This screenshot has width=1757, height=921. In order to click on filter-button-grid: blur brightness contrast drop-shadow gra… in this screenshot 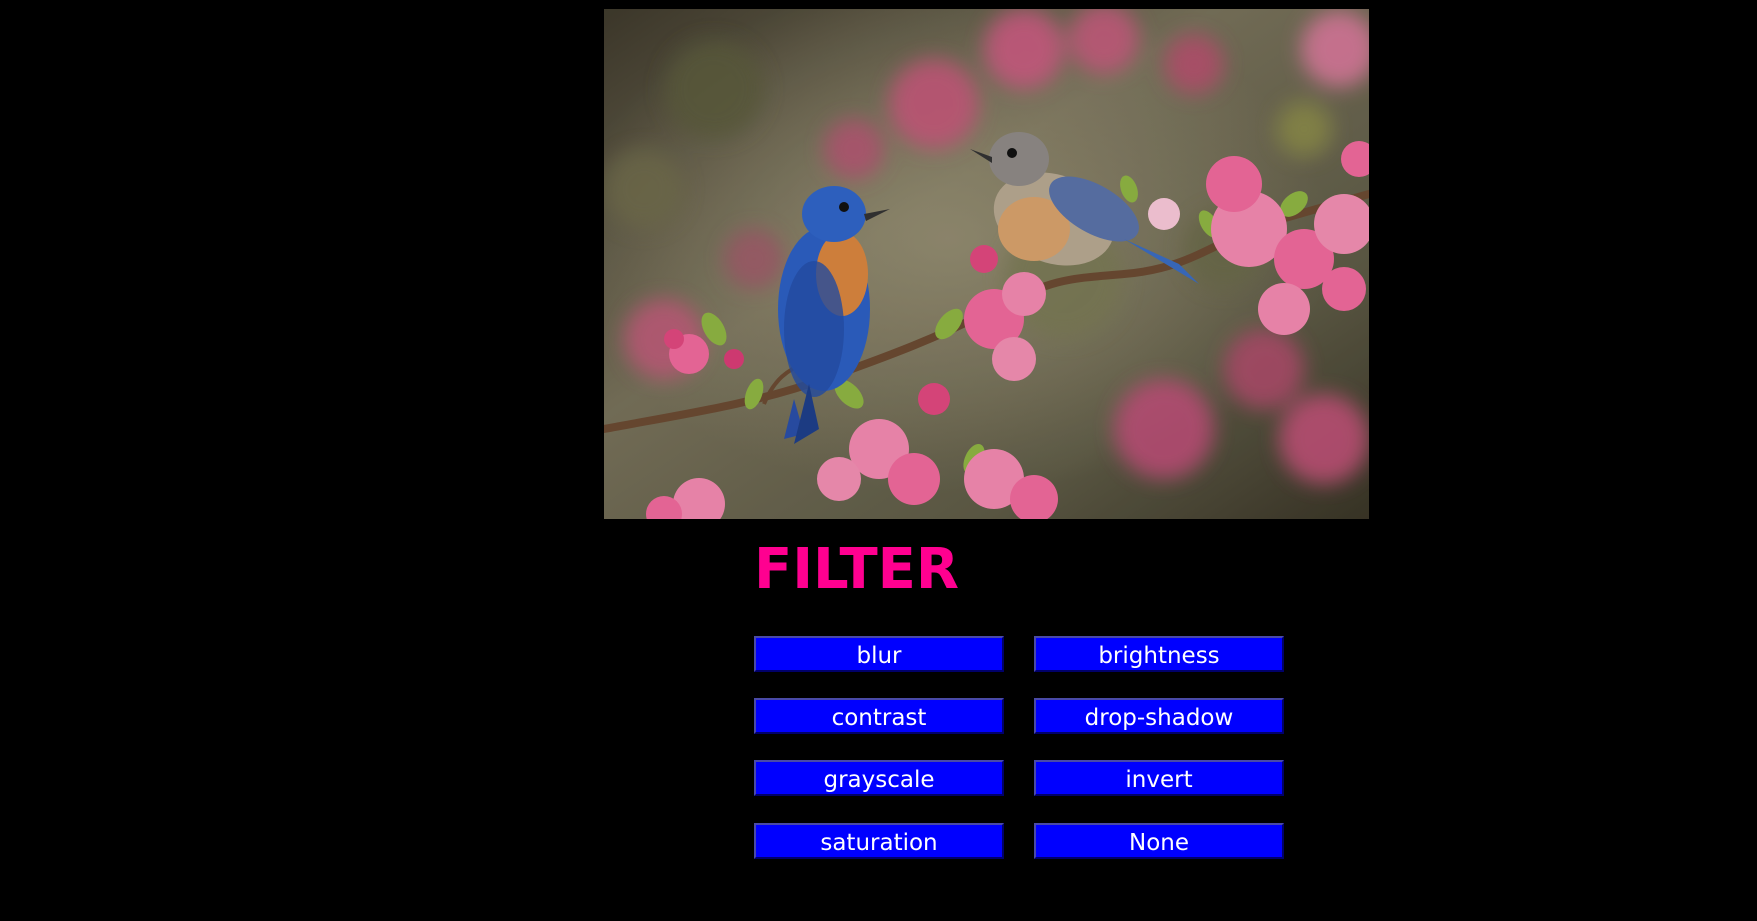, I will do `click(1019, 749)`.